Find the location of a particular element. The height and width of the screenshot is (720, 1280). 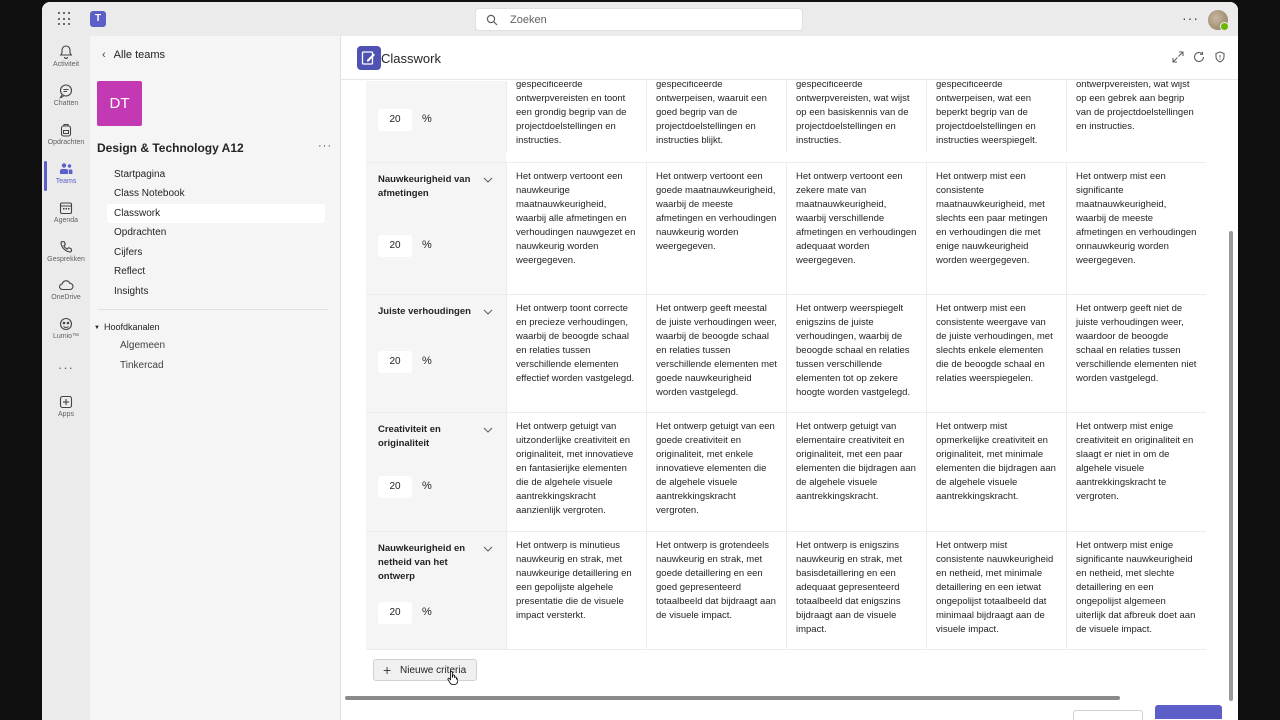

search-box is located at coordinates (639, 19).